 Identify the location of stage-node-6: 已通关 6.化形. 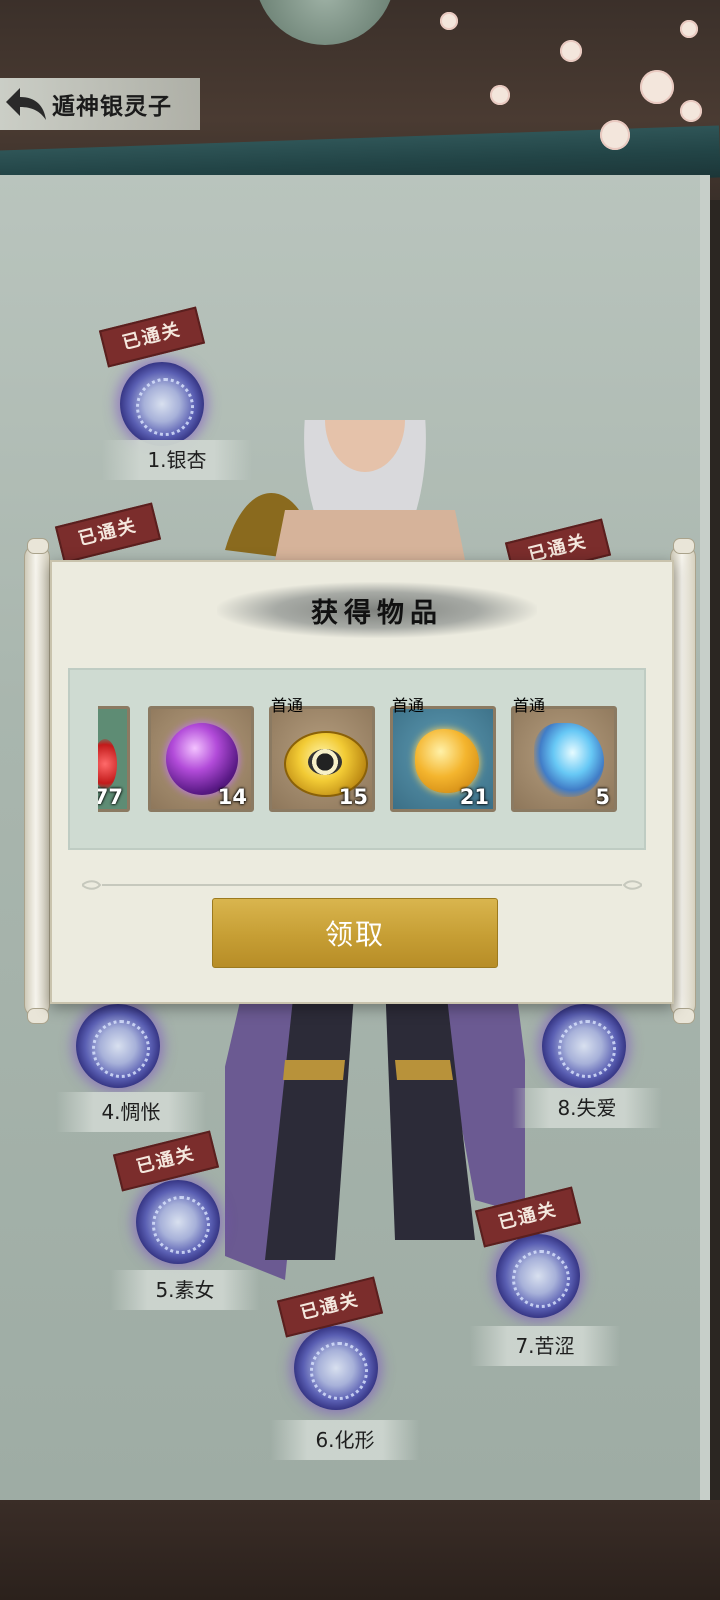
(345, 1368).